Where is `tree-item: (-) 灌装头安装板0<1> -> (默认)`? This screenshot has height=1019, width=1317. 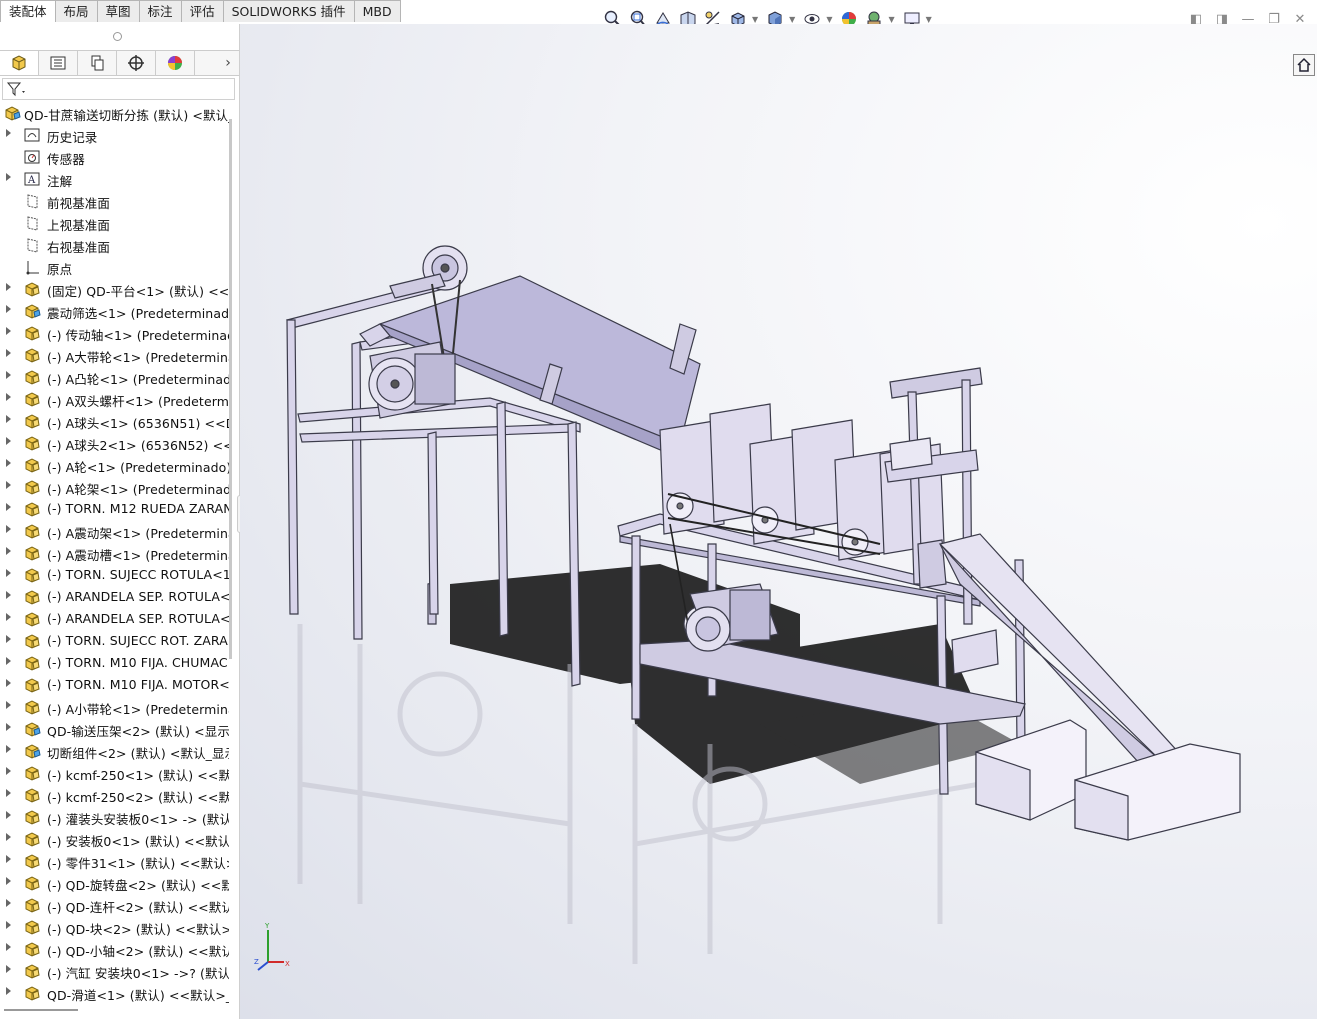
tree-item: (-) 灌装头安装板0<1> -> (默认) is located at coordinates (114, 817).